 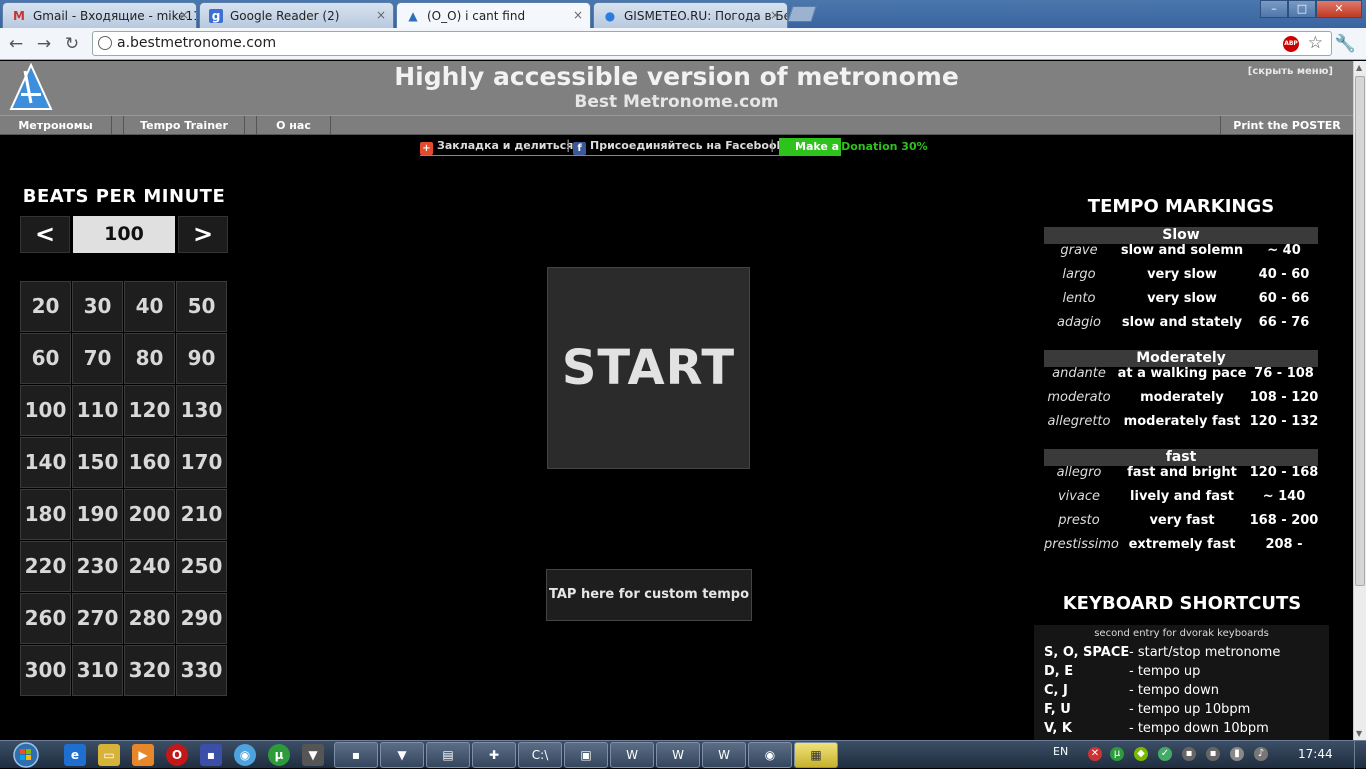 What do you see at coordinates (497, 147) in the screenshot?
I see `bookmark-share-link: + Закладка и делиться` at bounding box center [497, 147].